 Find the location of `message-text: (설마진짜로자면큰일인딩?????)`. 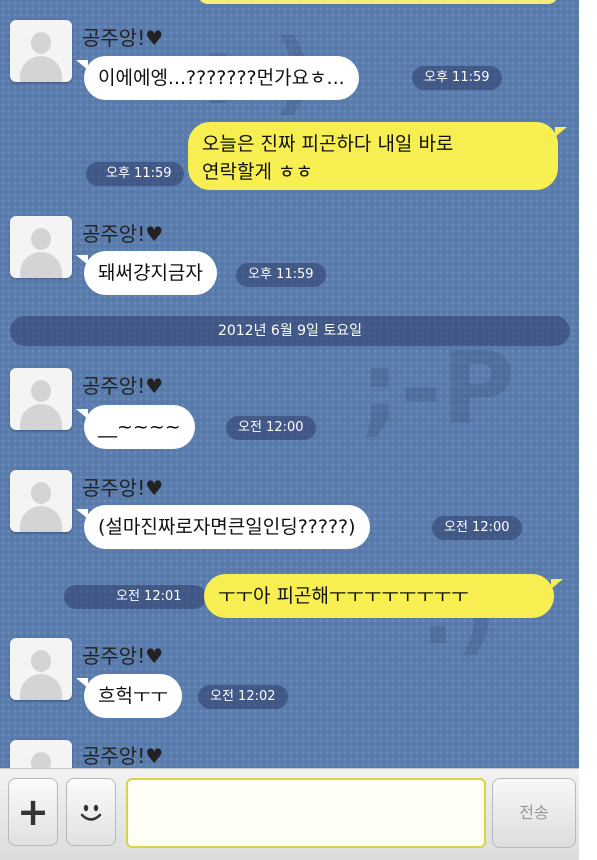

message-text: (설마진짜로자면큰일인딩?????) is located at coordinates (227, 527).